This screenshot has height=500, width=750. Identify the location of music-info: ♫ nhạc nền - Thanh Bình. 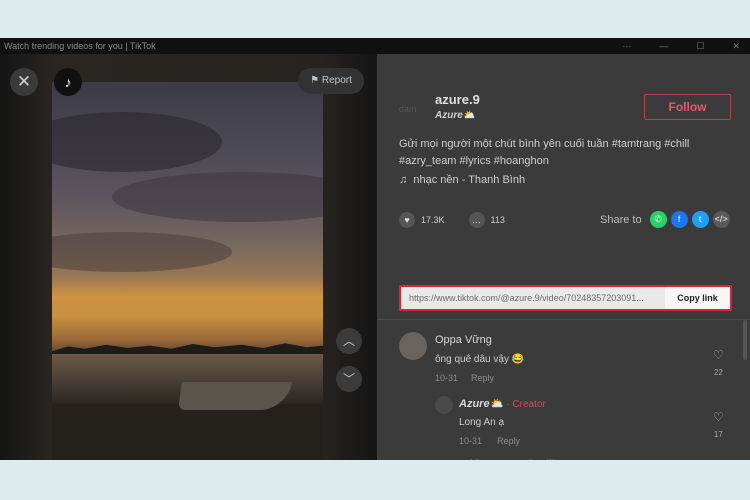
(462, 180).